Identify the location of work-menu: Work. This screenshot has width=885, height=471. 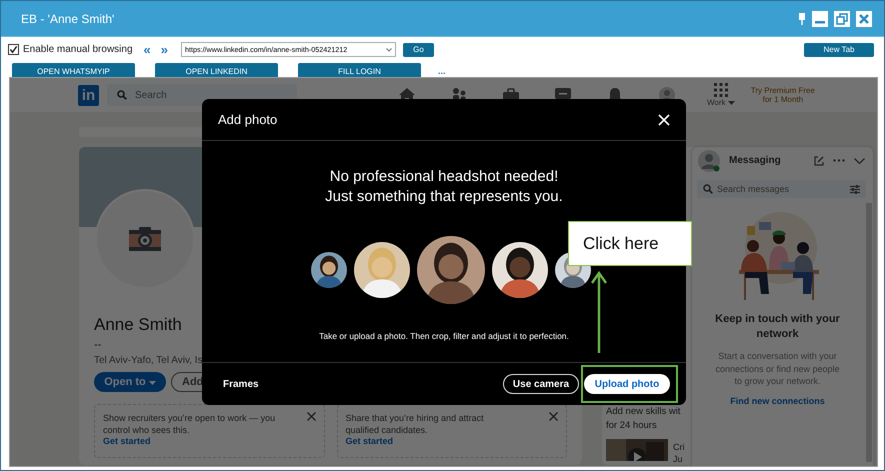
(721, 102).